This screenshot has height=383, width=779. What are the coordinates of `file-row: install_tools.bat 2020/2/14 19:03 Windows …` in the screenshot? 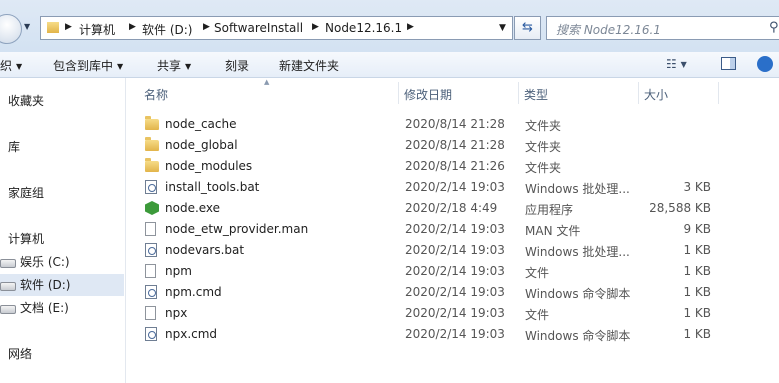 It's located at (452, 187).